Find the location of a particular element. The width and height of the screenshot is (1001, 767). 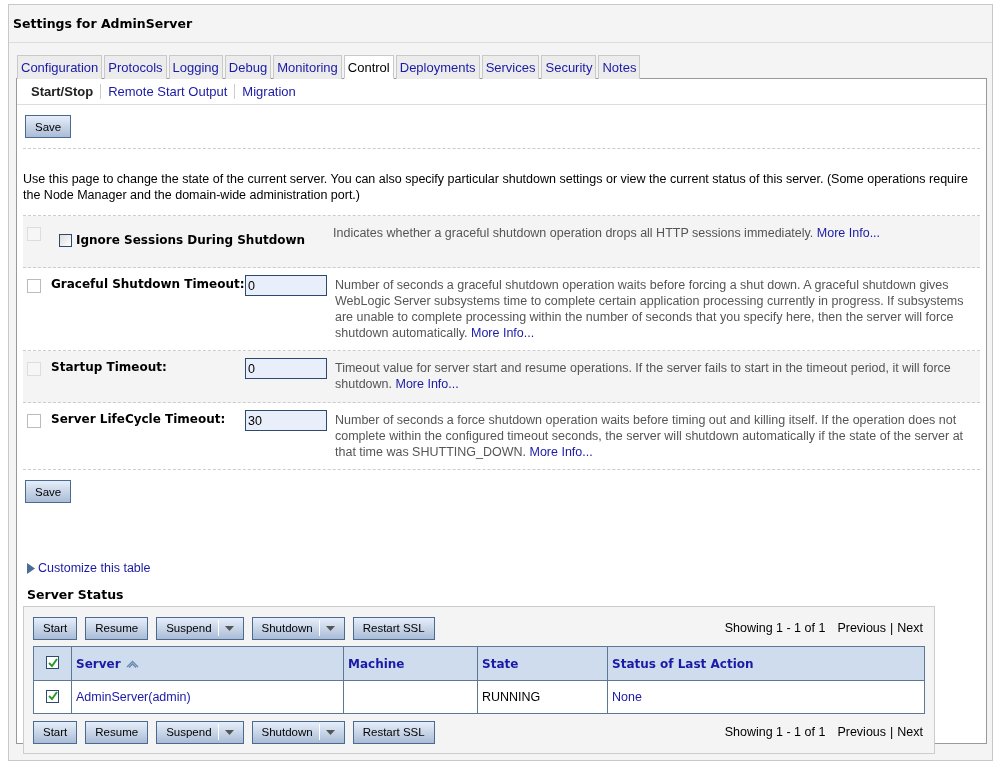

subtab: Start/Stop is located at coordinates (66, 91).